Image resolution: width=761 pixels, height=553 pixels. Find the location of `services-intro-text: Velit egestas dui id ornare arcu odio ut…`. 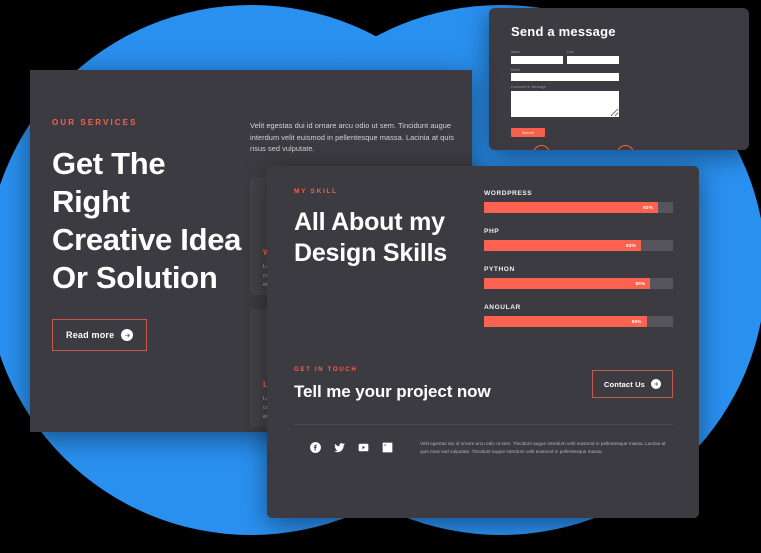

services-intro-text: Velit egestas dui id ornare arcu odio ut… is located at coordinates (352, 137).